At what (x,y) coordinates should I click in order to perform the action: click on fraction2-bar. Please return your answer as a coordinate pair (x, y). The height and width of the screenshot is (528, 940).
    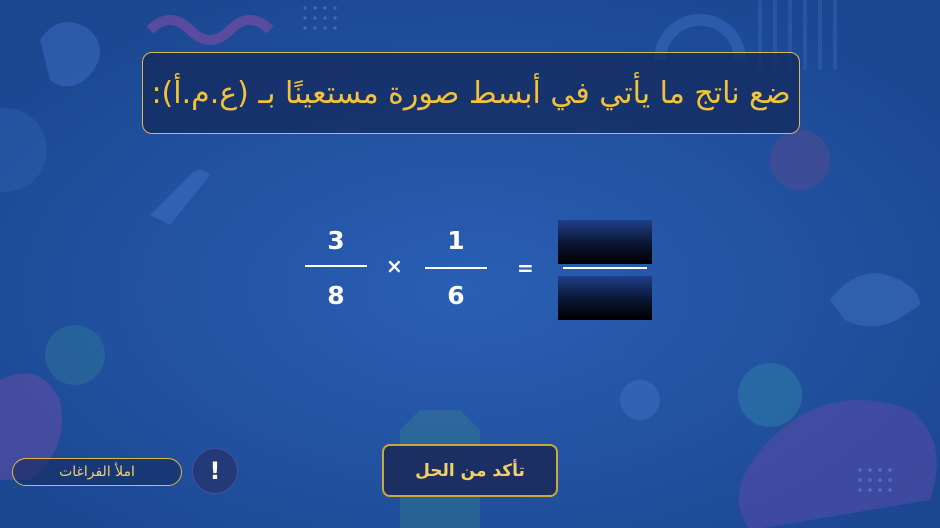
    Looking at the image, I should click on (456, 268).